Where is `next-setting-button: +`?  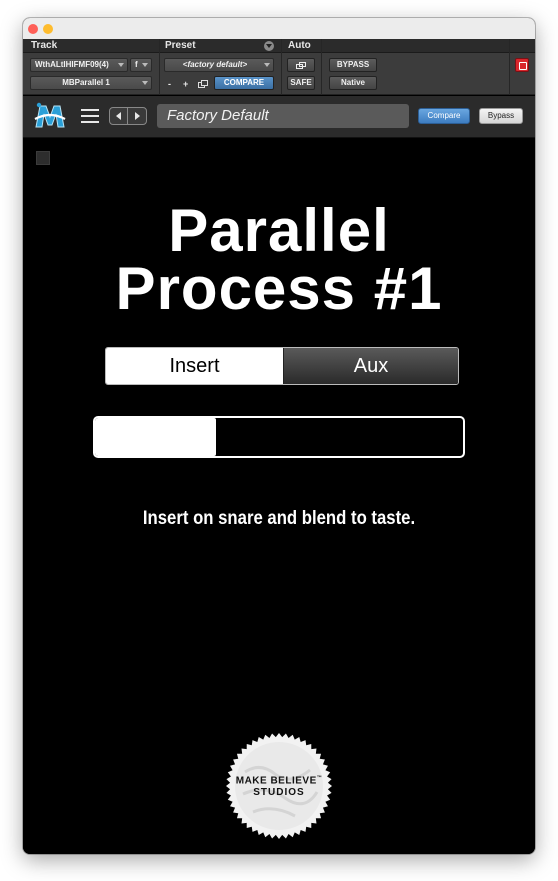 next-setting-button: + is located at coordinates (185, 84).